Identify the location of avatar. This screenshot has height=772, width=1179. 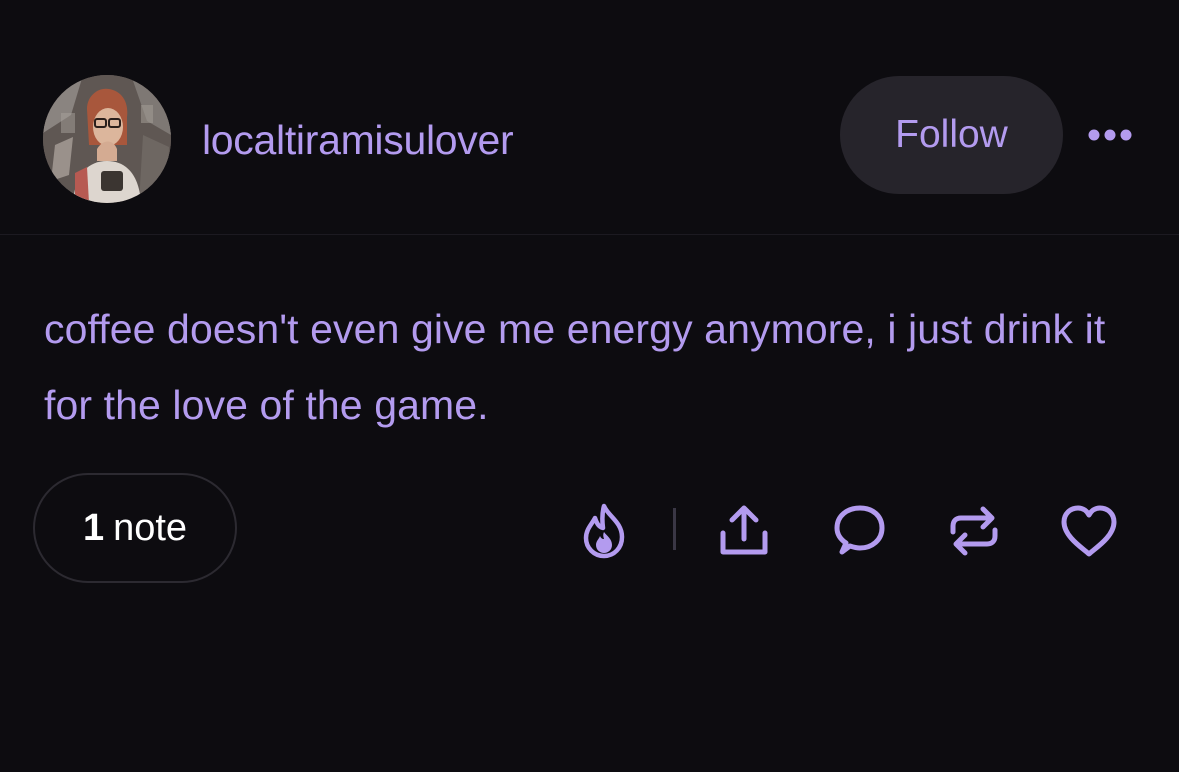
(107, 139).